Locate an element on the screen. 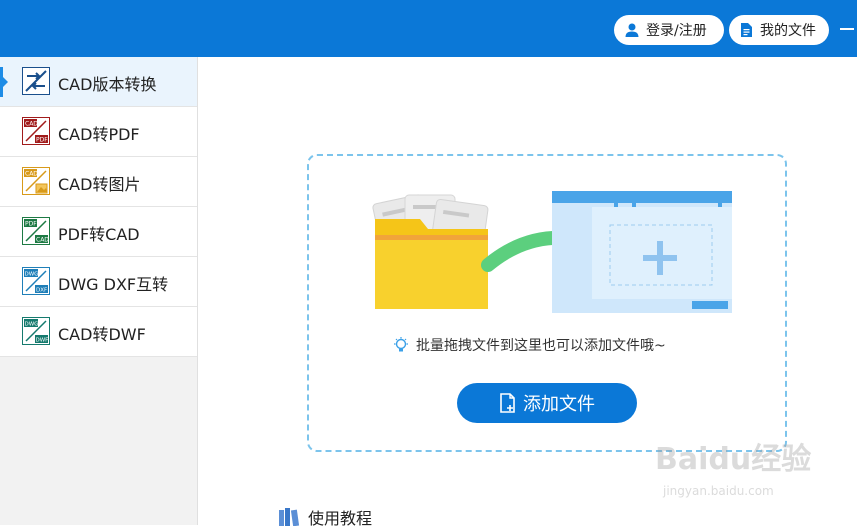 This screenshot has height=529, width=857. dwg-dxf-icon: DWG DXF is located at coordinates (36, 281).